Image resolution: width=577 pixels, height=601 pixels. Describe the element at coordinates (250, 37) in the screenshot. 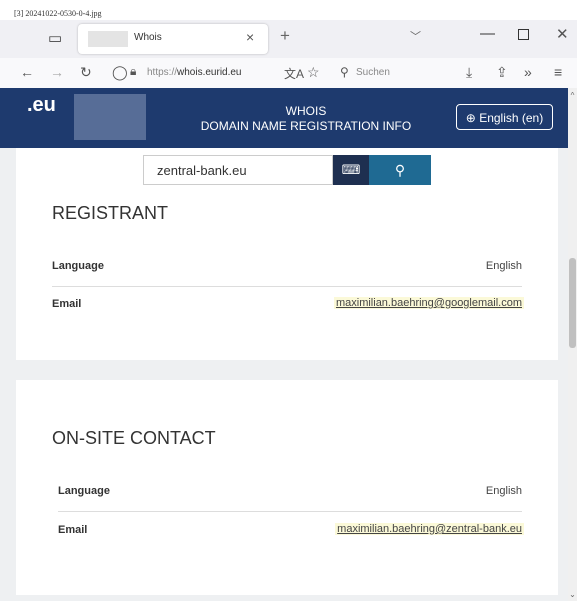

I see `close-icon: ×` at that location.